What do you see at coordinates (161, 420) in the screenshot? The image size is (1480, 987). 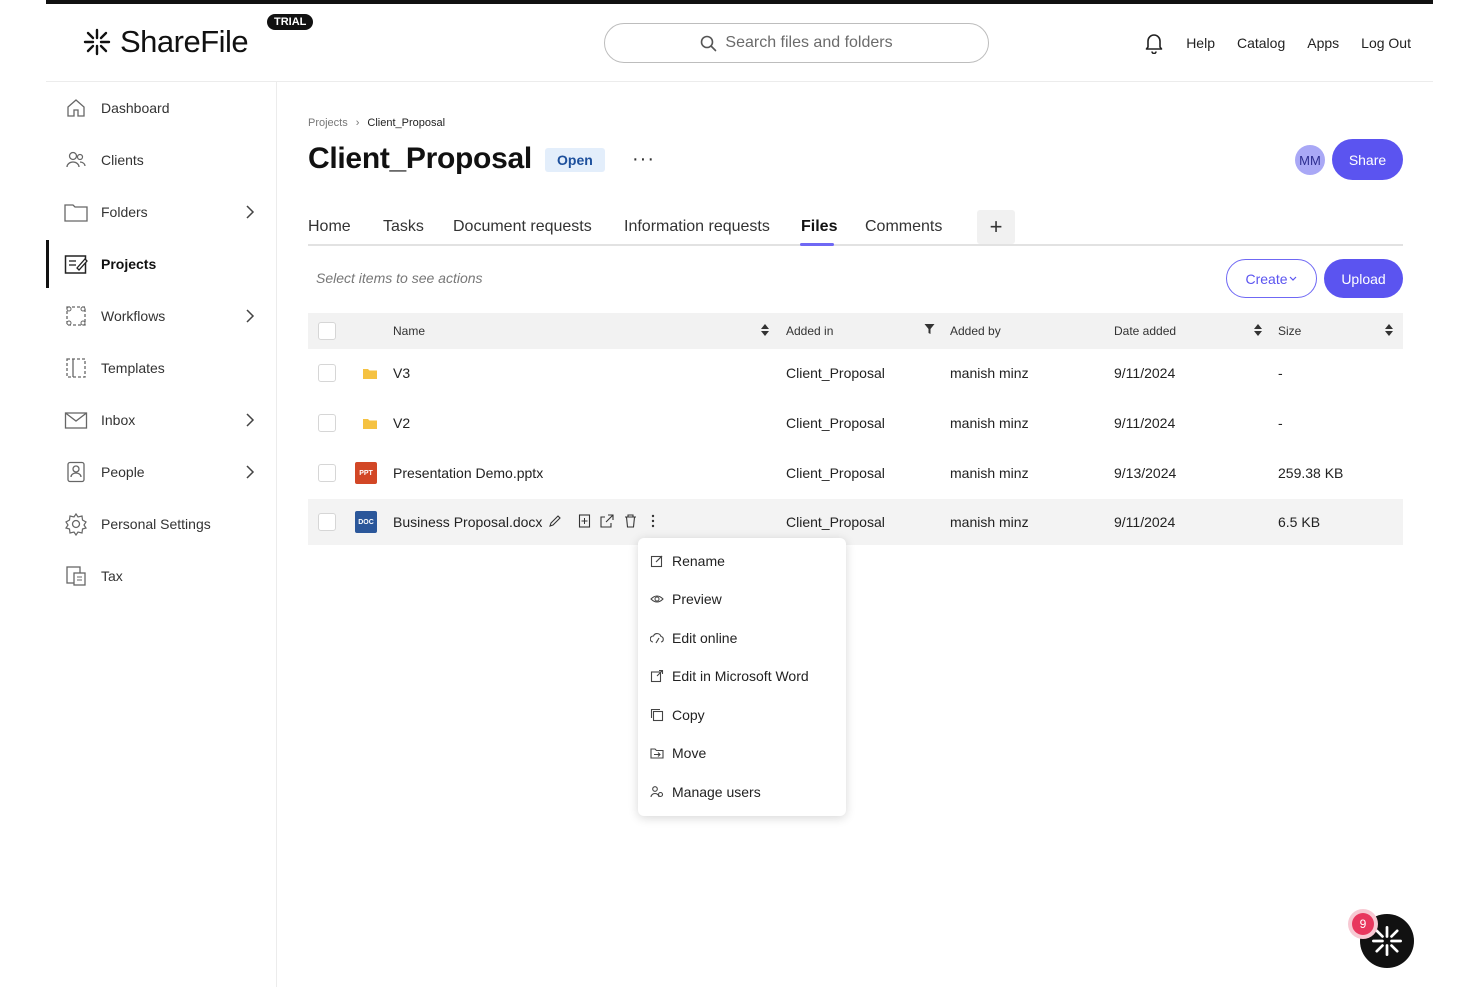 I see `sidebar-item-inbox: Inbox` at bounding box center [161, 420].